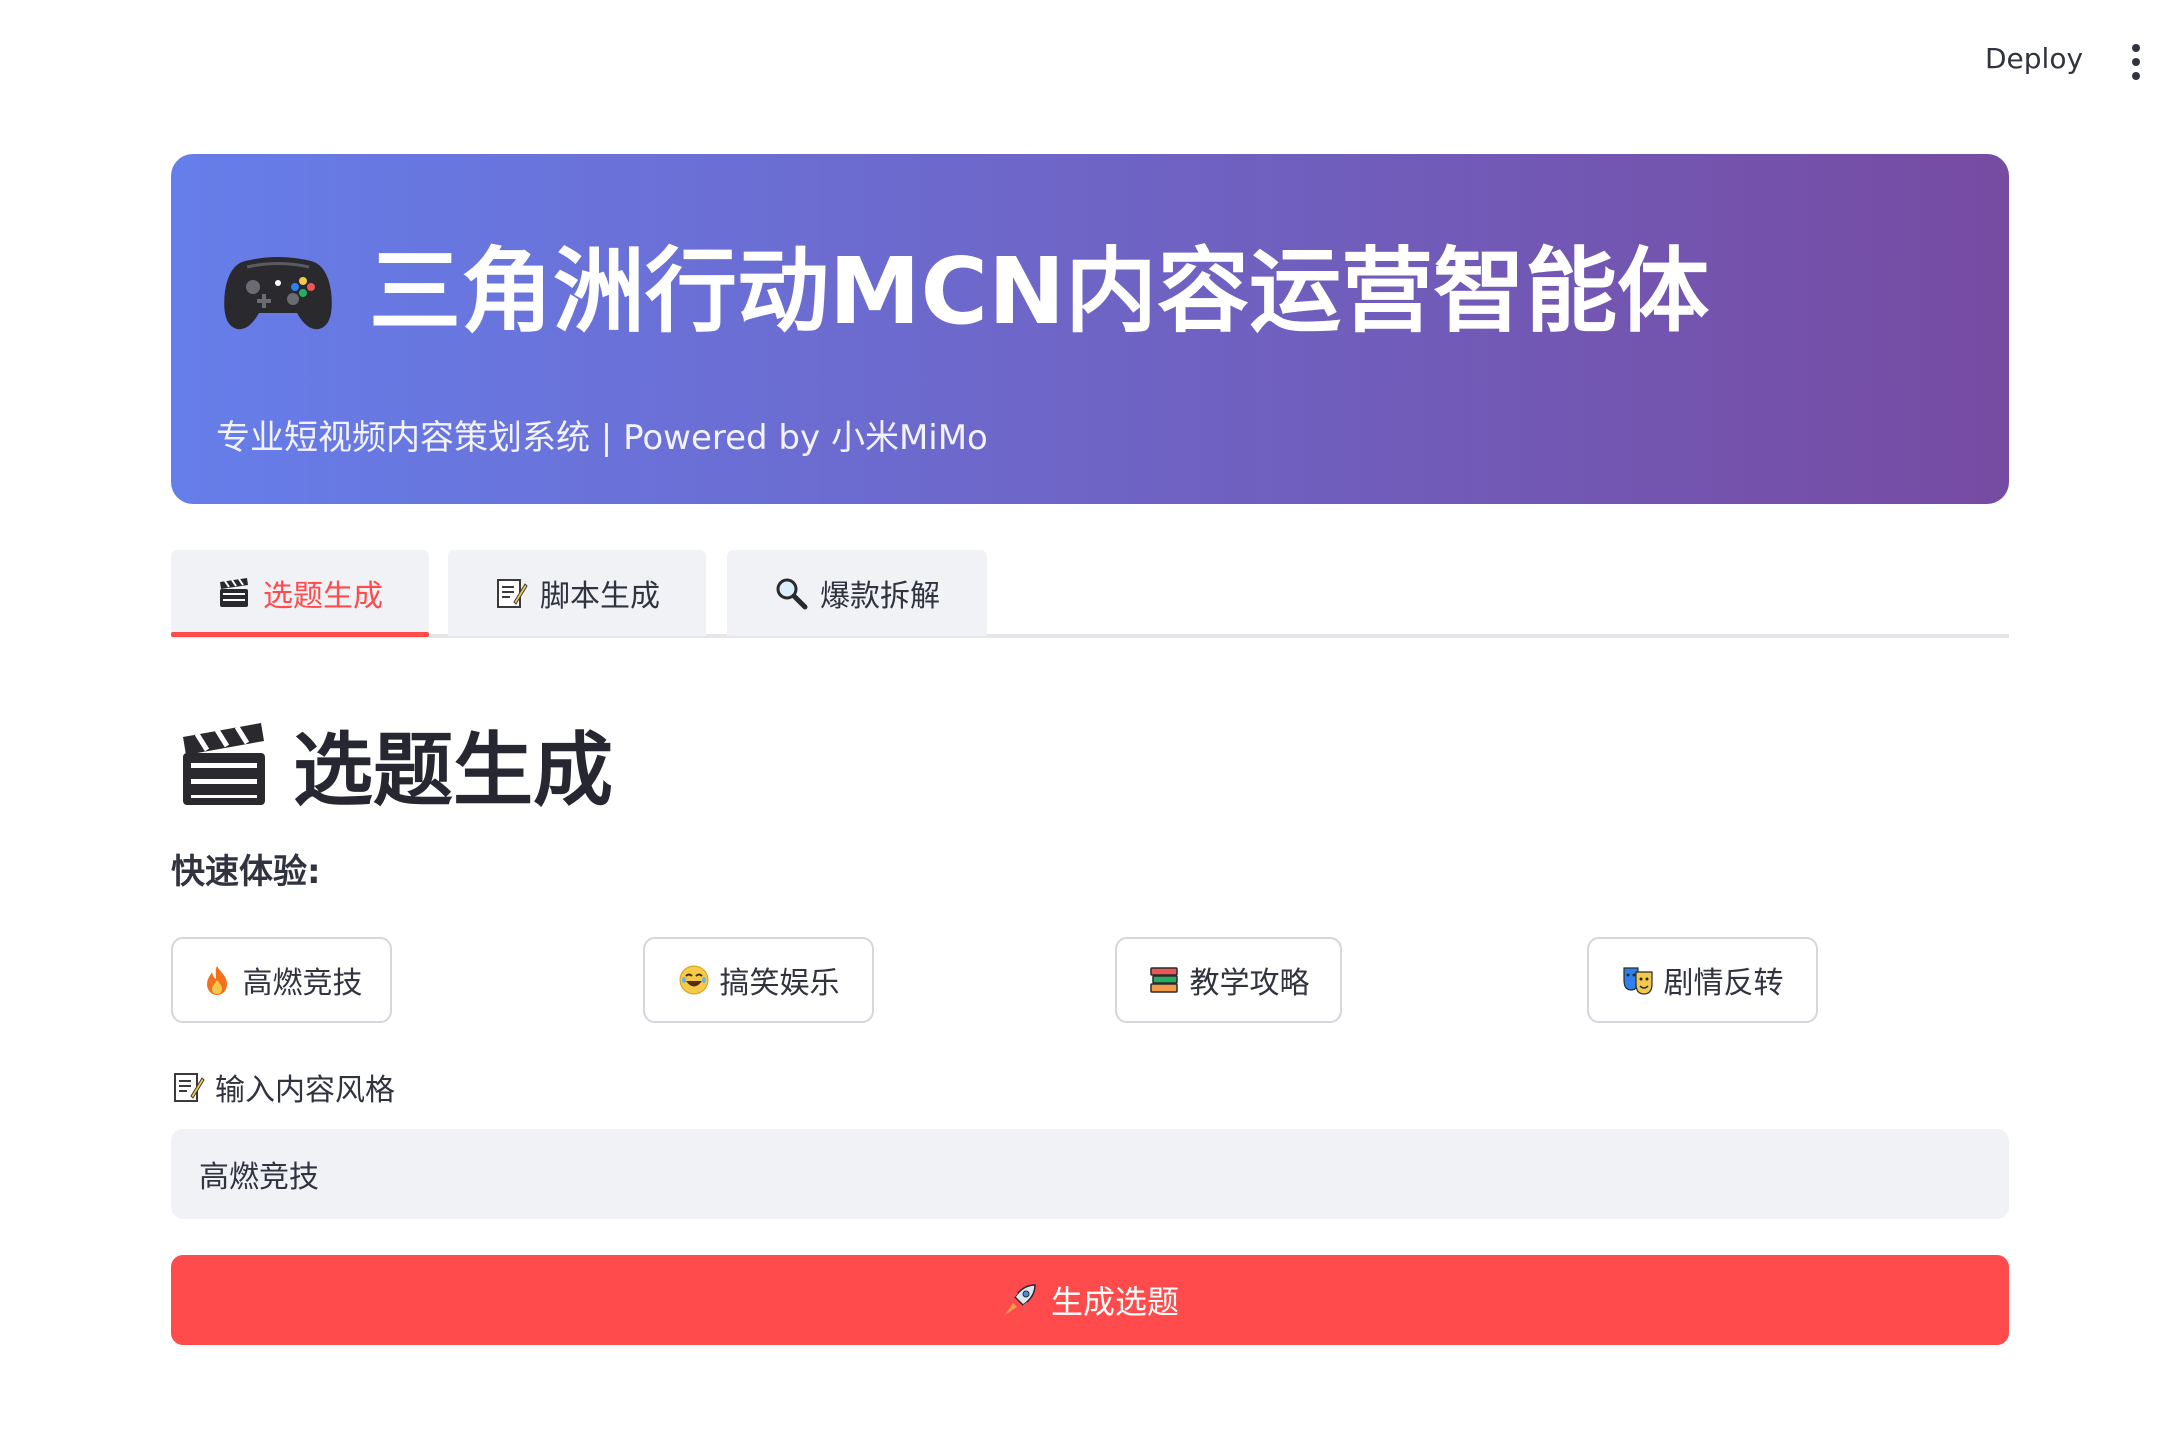 This screenshot has height=1433, width=2178. Describe the element at coordinates (305, 1090) in the screenshot. I see `input-label-text: 输入内容风格` at that location.